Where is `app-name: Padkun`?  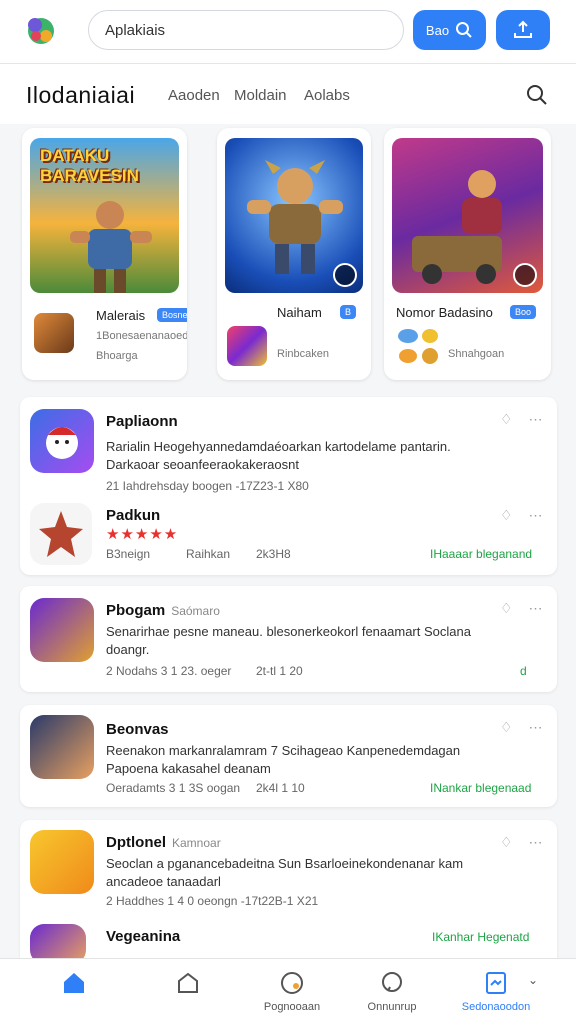 app-name: Padkun is located at coordinates (133, 515).